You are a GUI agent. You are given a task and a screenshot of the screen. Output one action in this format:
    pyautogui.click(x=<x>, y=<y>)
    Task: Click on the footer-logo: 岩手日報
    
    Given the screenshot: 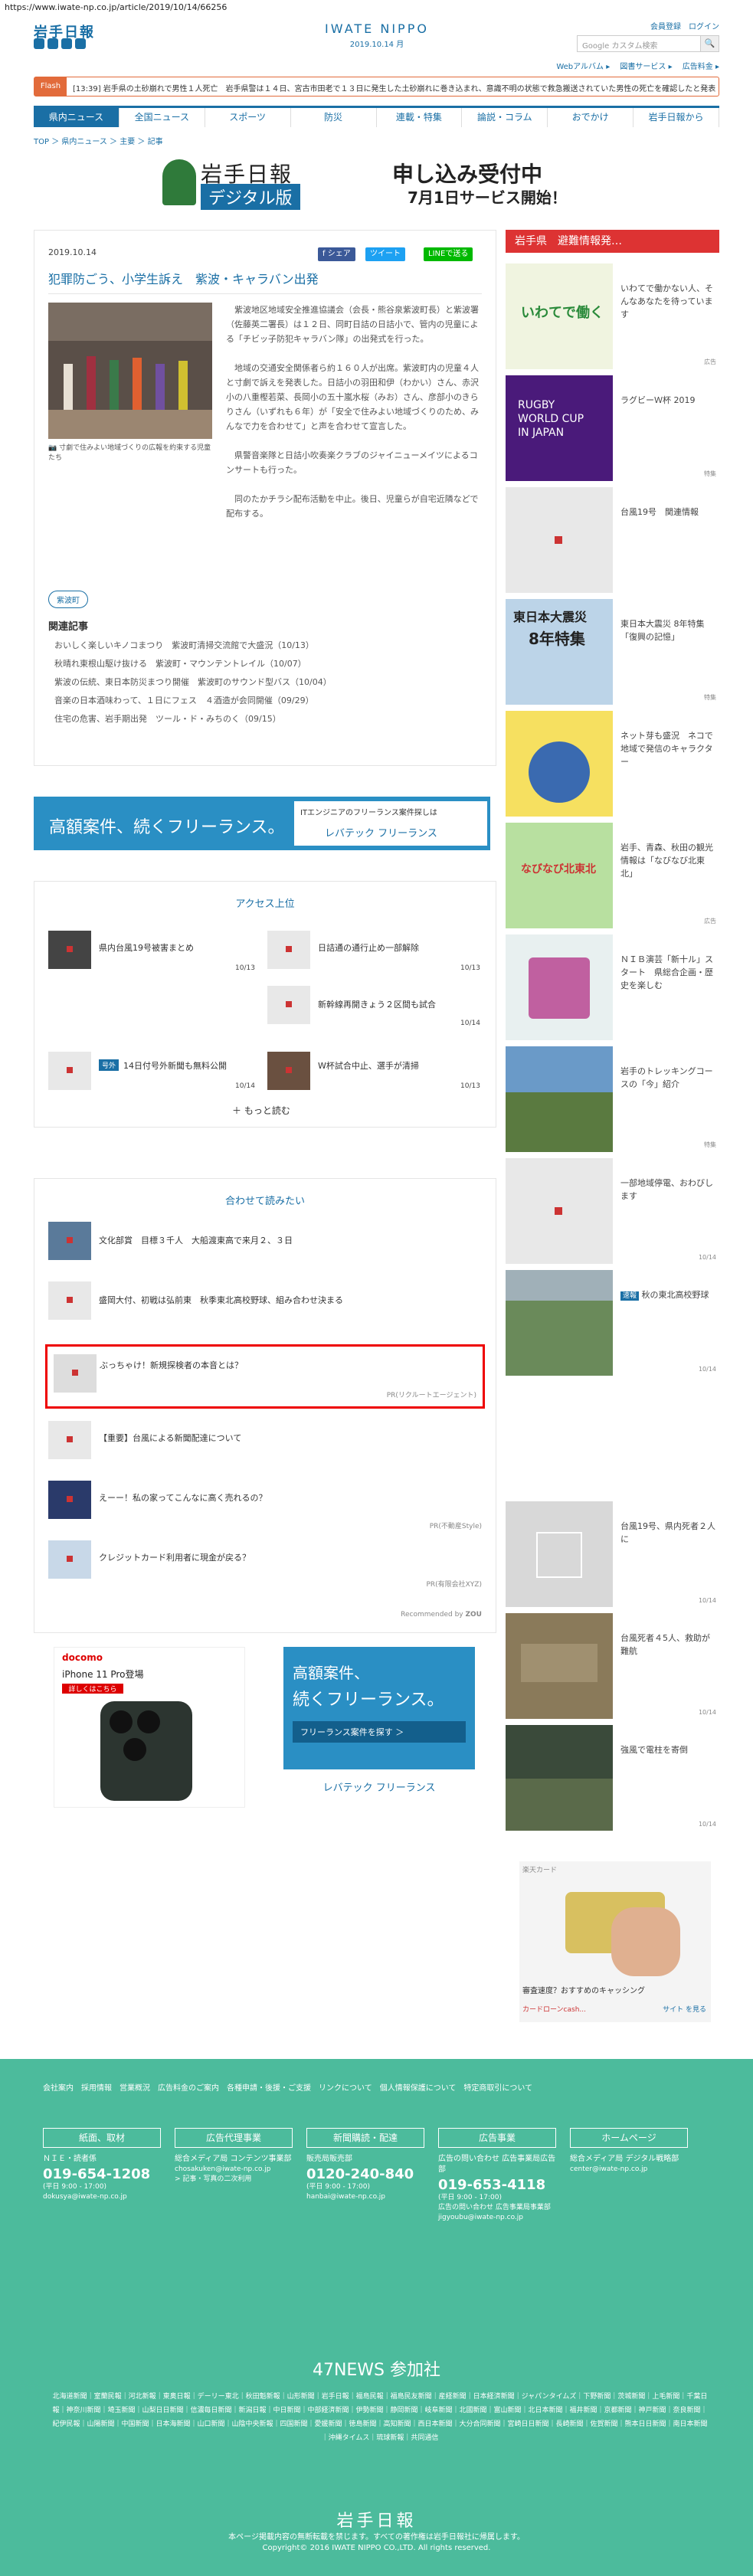 What is the action you would take?
    pyautogui.click(x=376, y=2519)
    